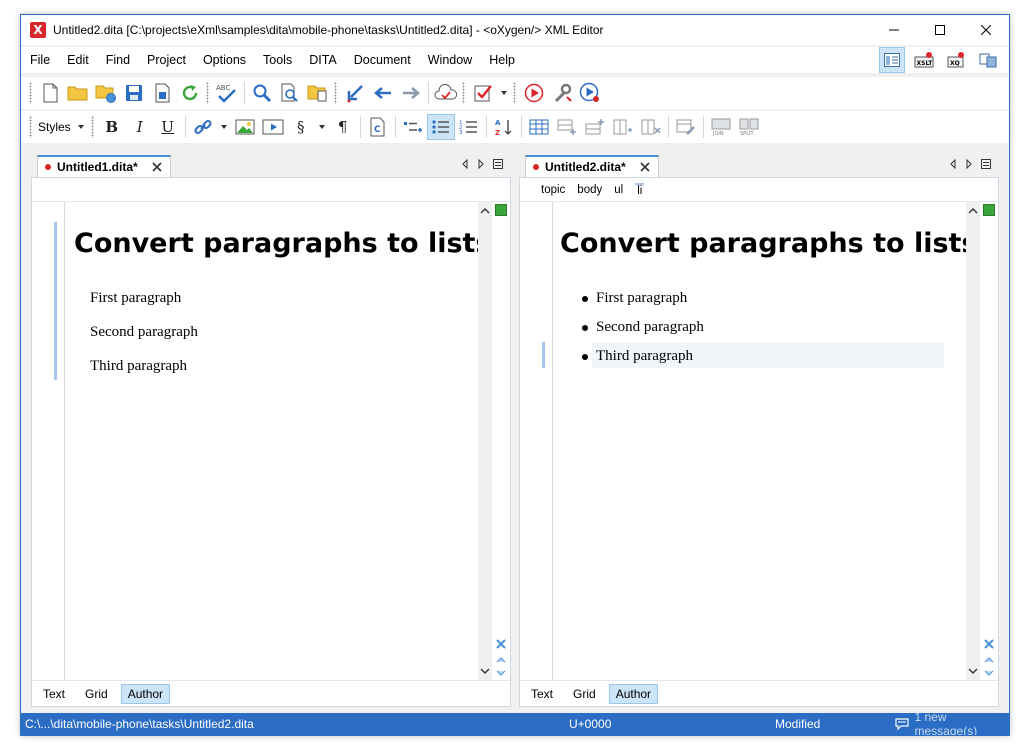 This screenshot has height=750, width=1030. I want to click on xslt-debugger-perspective-button: XSLT, so click(924, 60).